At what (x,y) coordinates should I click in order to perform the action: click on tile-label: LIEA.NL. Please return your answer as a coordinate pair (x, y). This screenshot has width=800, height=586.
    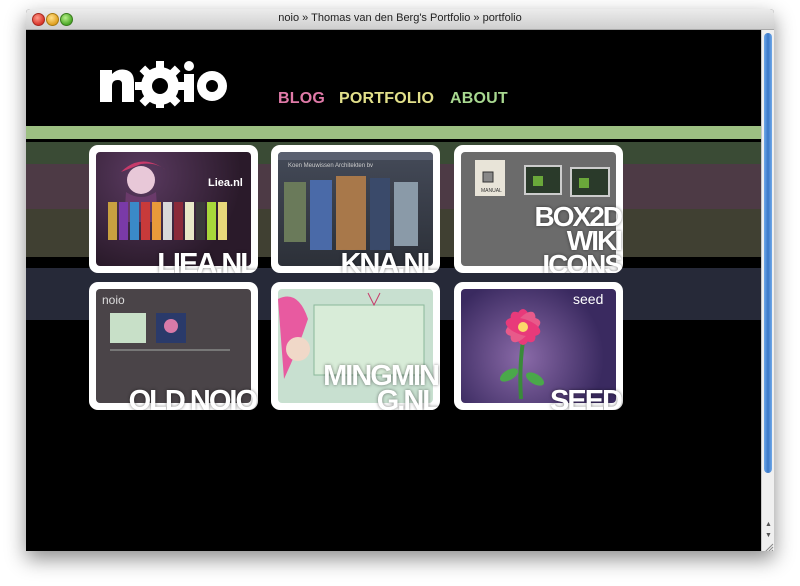
    Looking at the image, I should click on (207, 261).